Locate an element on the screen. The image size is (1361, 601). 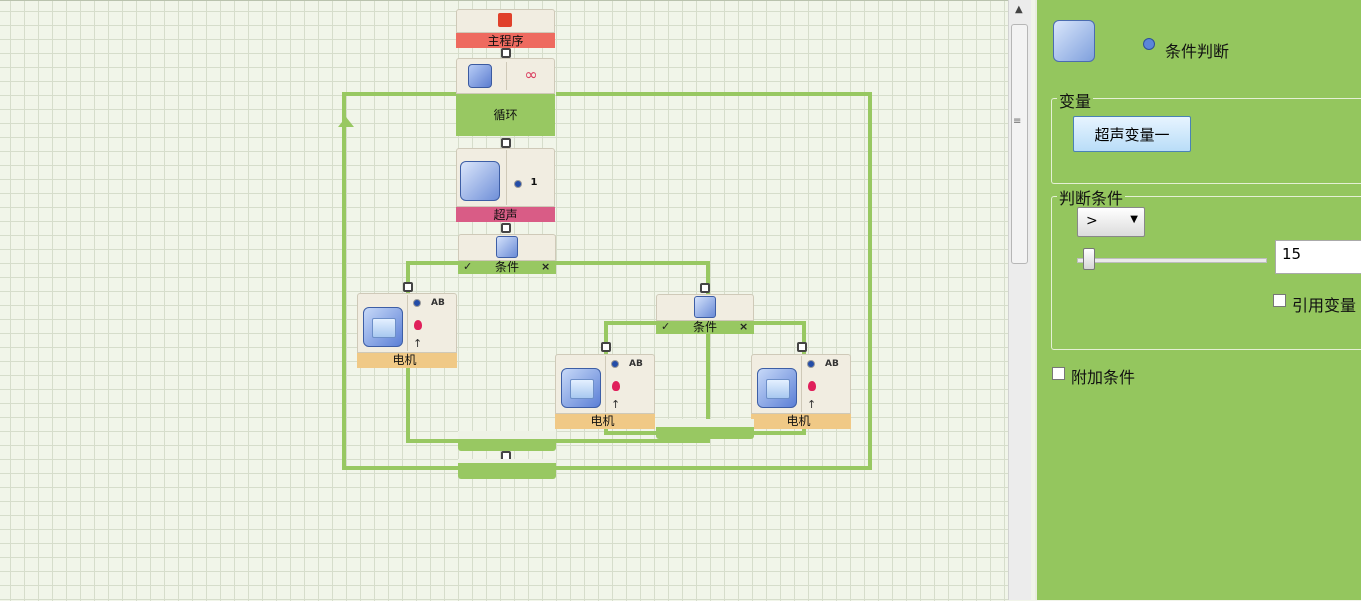
ultrasonic-port: 1 is located at coordinates (534, 182).